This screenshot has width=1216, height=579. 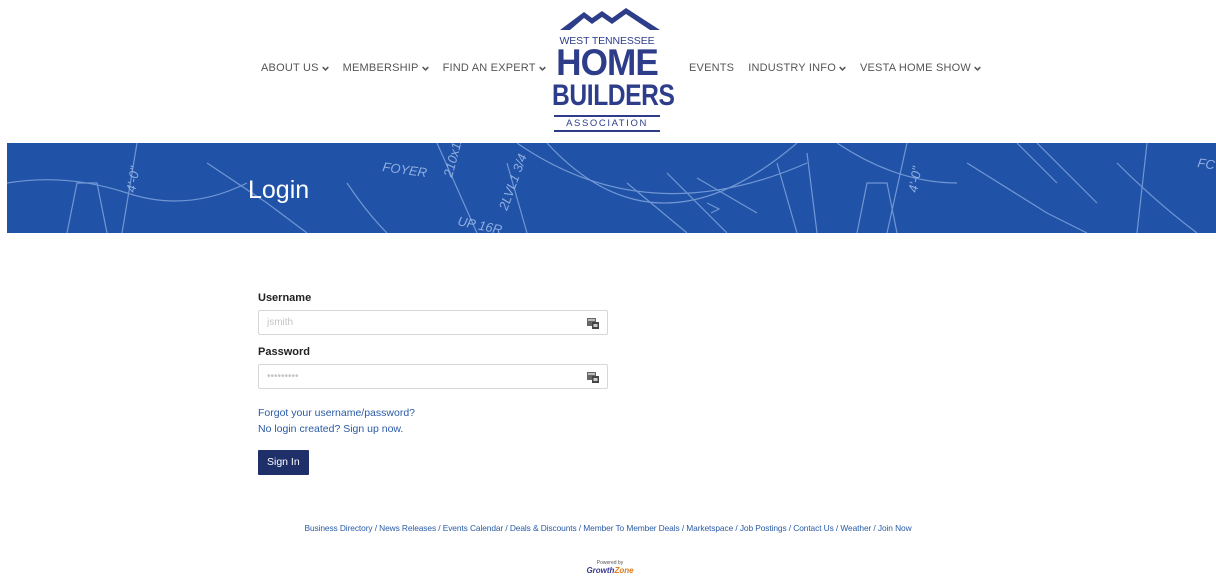 I want to click on primary-nav-left: ABOUT US MEMBERSHIP FIND AN EXPERT, so click(x=403, y=68).